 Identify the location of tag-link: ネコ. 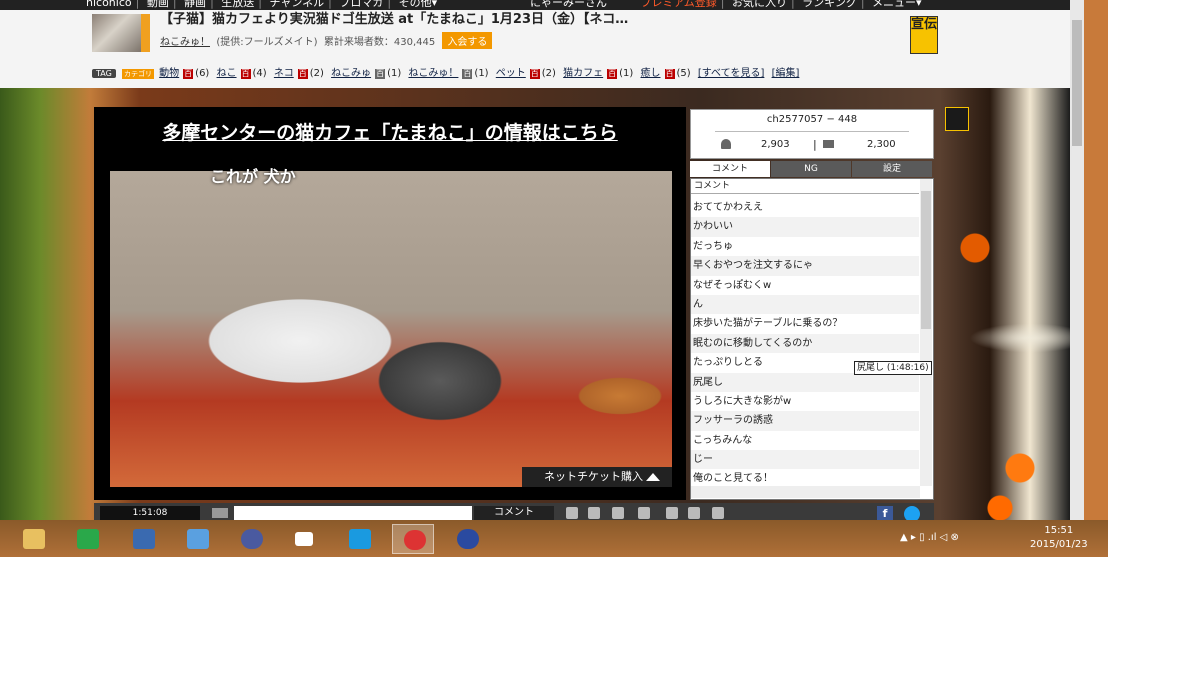
(284, 73).